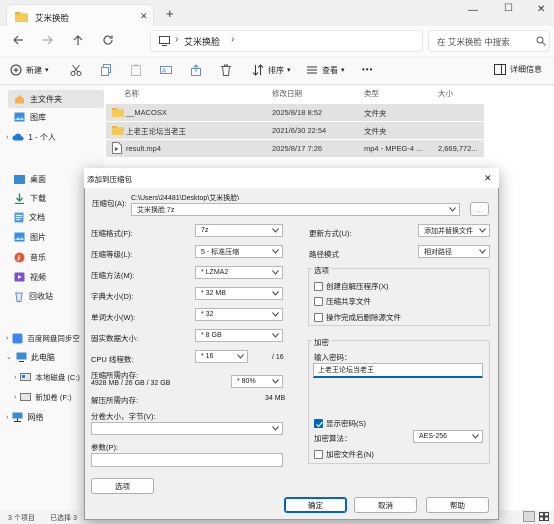 The image size is (554, 524). Describe the element at coordinates (315, 505) in the screenshot. I see `ok-button: 确定` at that location.